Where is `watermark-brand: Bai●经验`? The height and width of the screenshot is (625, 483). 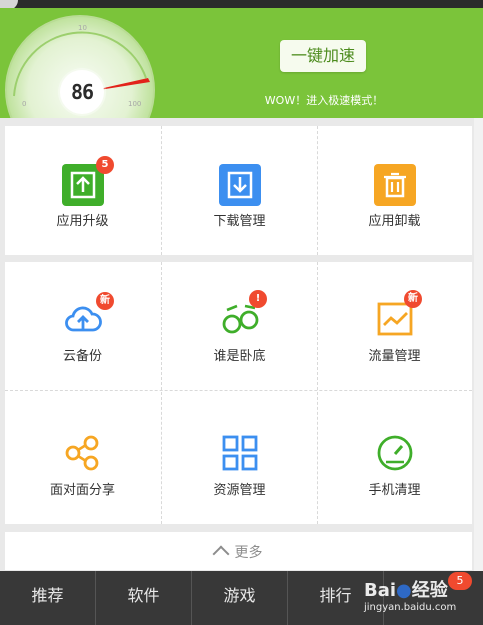
watermark-brand: Bai●经验 is located at coordinates (406, 590).